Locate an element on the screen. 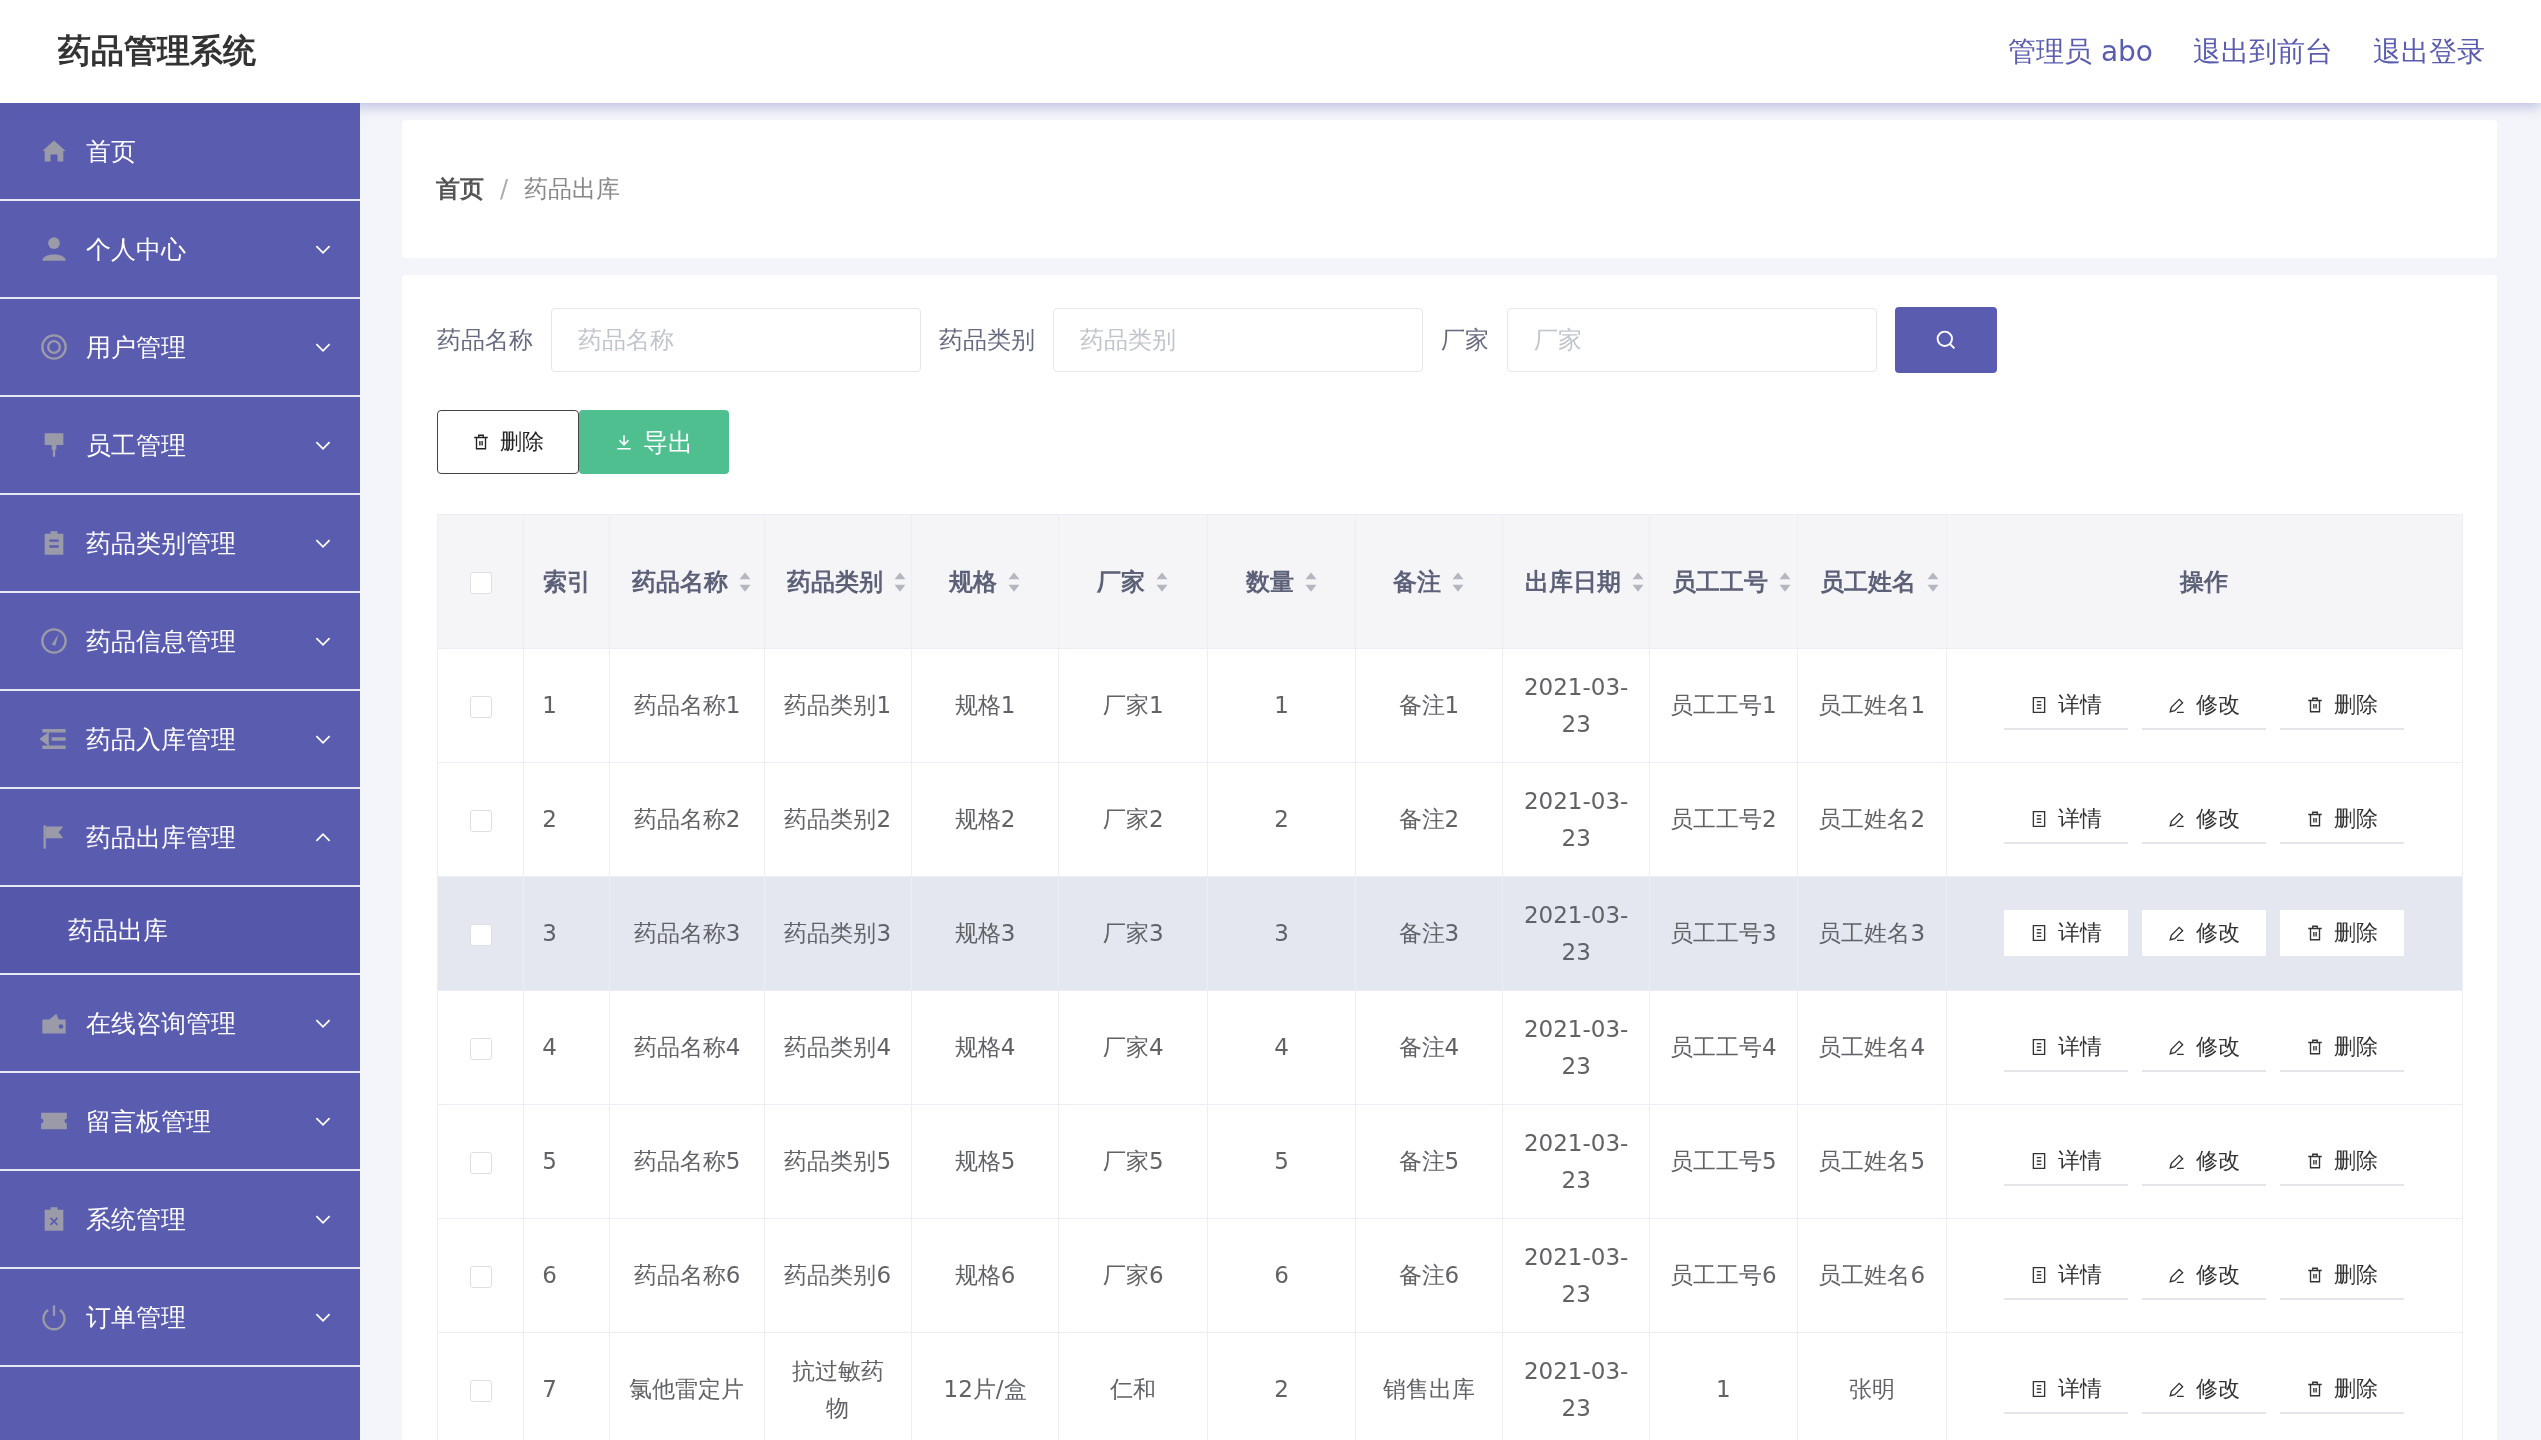  table-cell: 备注3 is located at coordinates (1429, 933).